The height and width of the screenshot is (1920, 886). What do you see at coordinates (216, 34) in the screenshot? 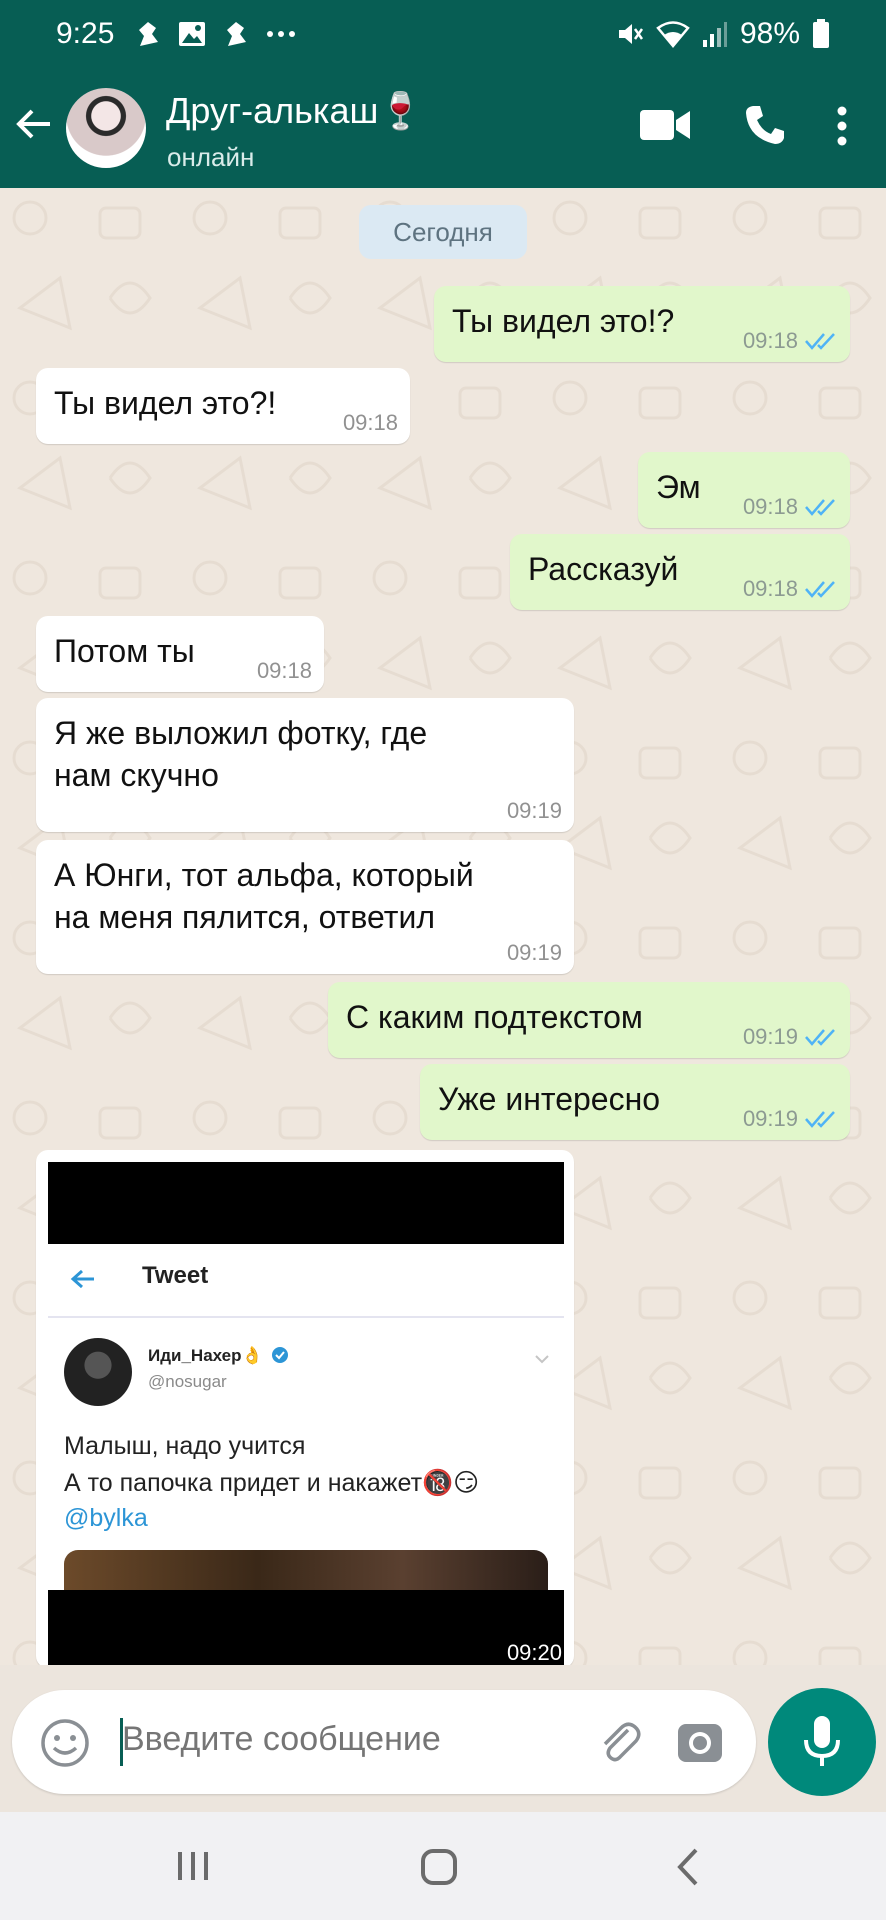
I see `notification-icons` at bounding box center [216, 34].